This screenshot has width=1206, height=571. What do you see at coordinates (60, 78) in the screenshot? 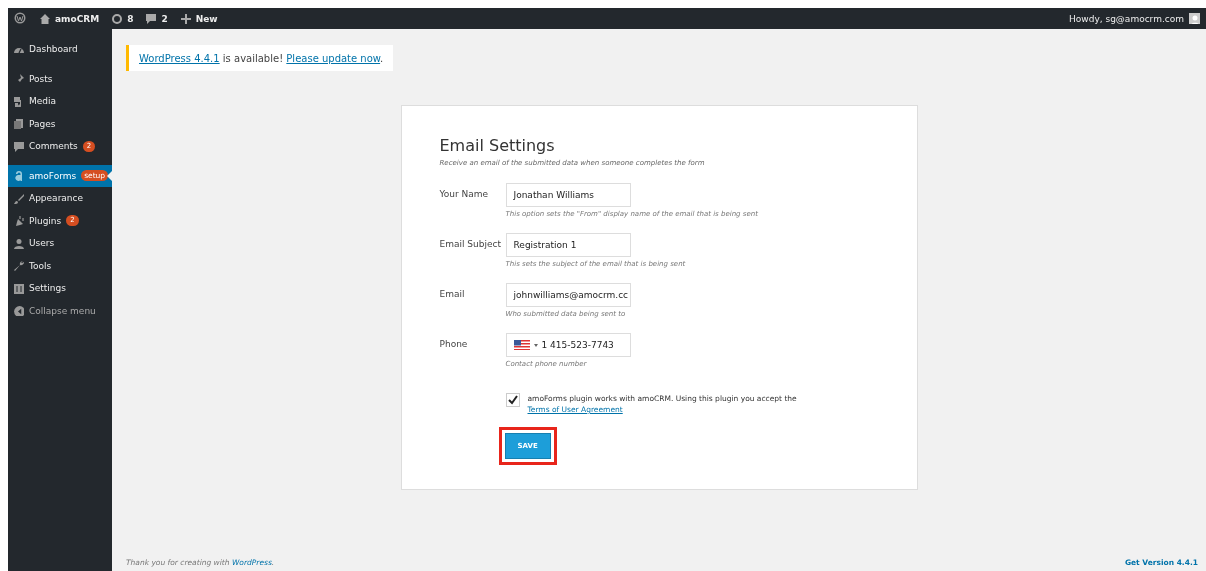
I see `sidebar-item: Posts` at bounding box center [60, 78].